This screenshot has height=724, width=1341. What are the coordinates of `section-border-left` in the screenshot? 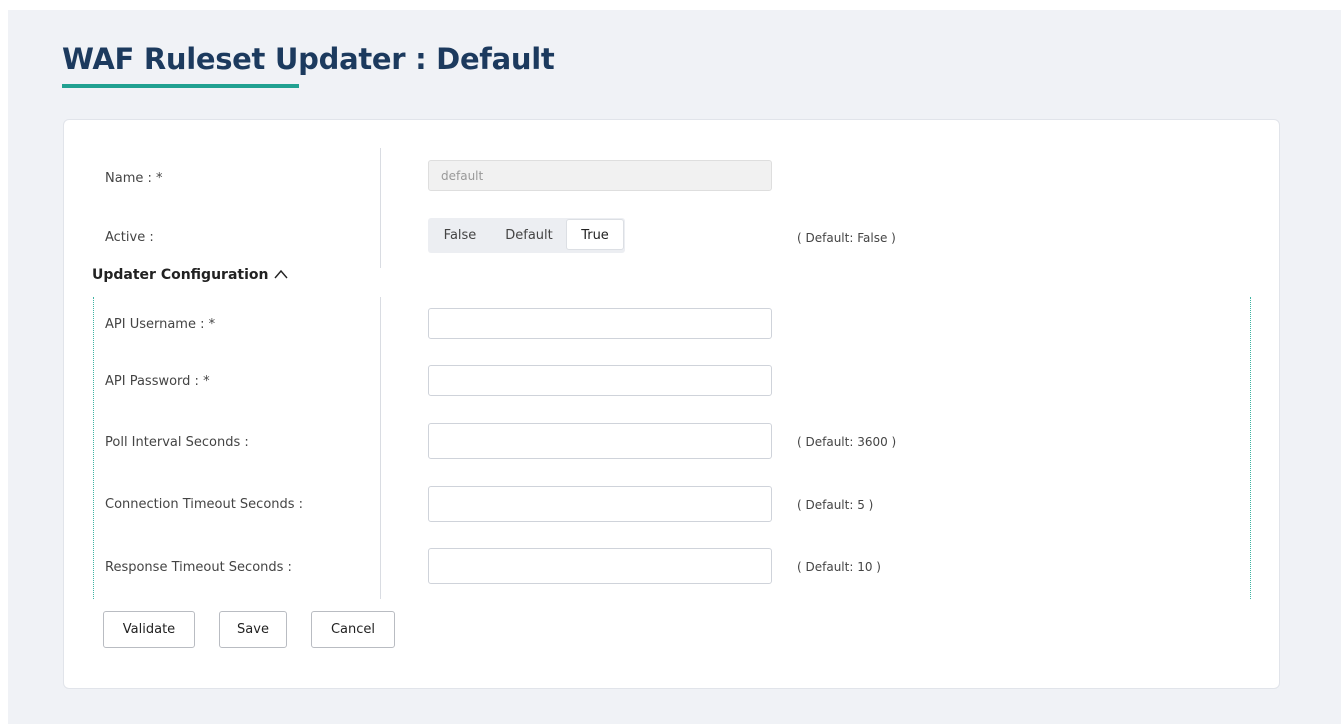 It's located at (93, 448).